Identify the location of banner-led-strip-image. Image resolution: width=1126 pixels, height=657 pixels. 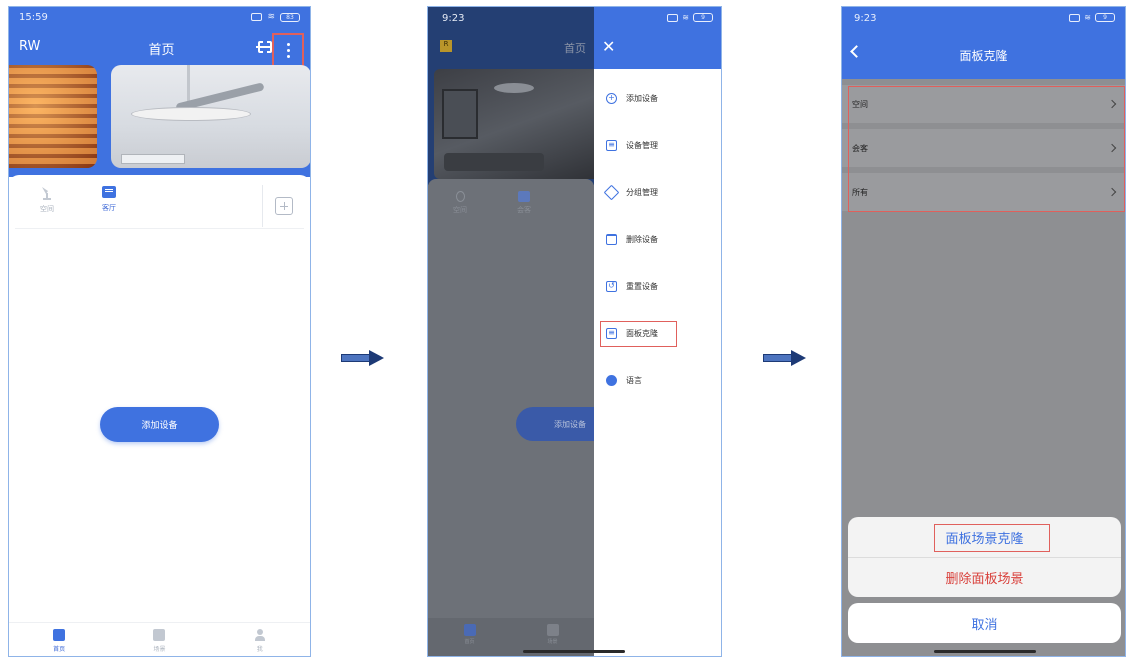
(53, 116).